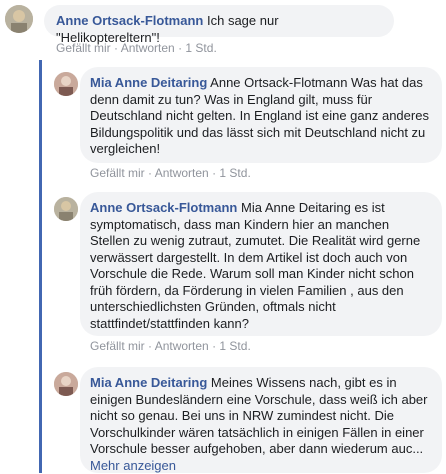 The image size is (446, 474). I want to click on show-more-link: Mehr anzeigen, so click(133, 465).